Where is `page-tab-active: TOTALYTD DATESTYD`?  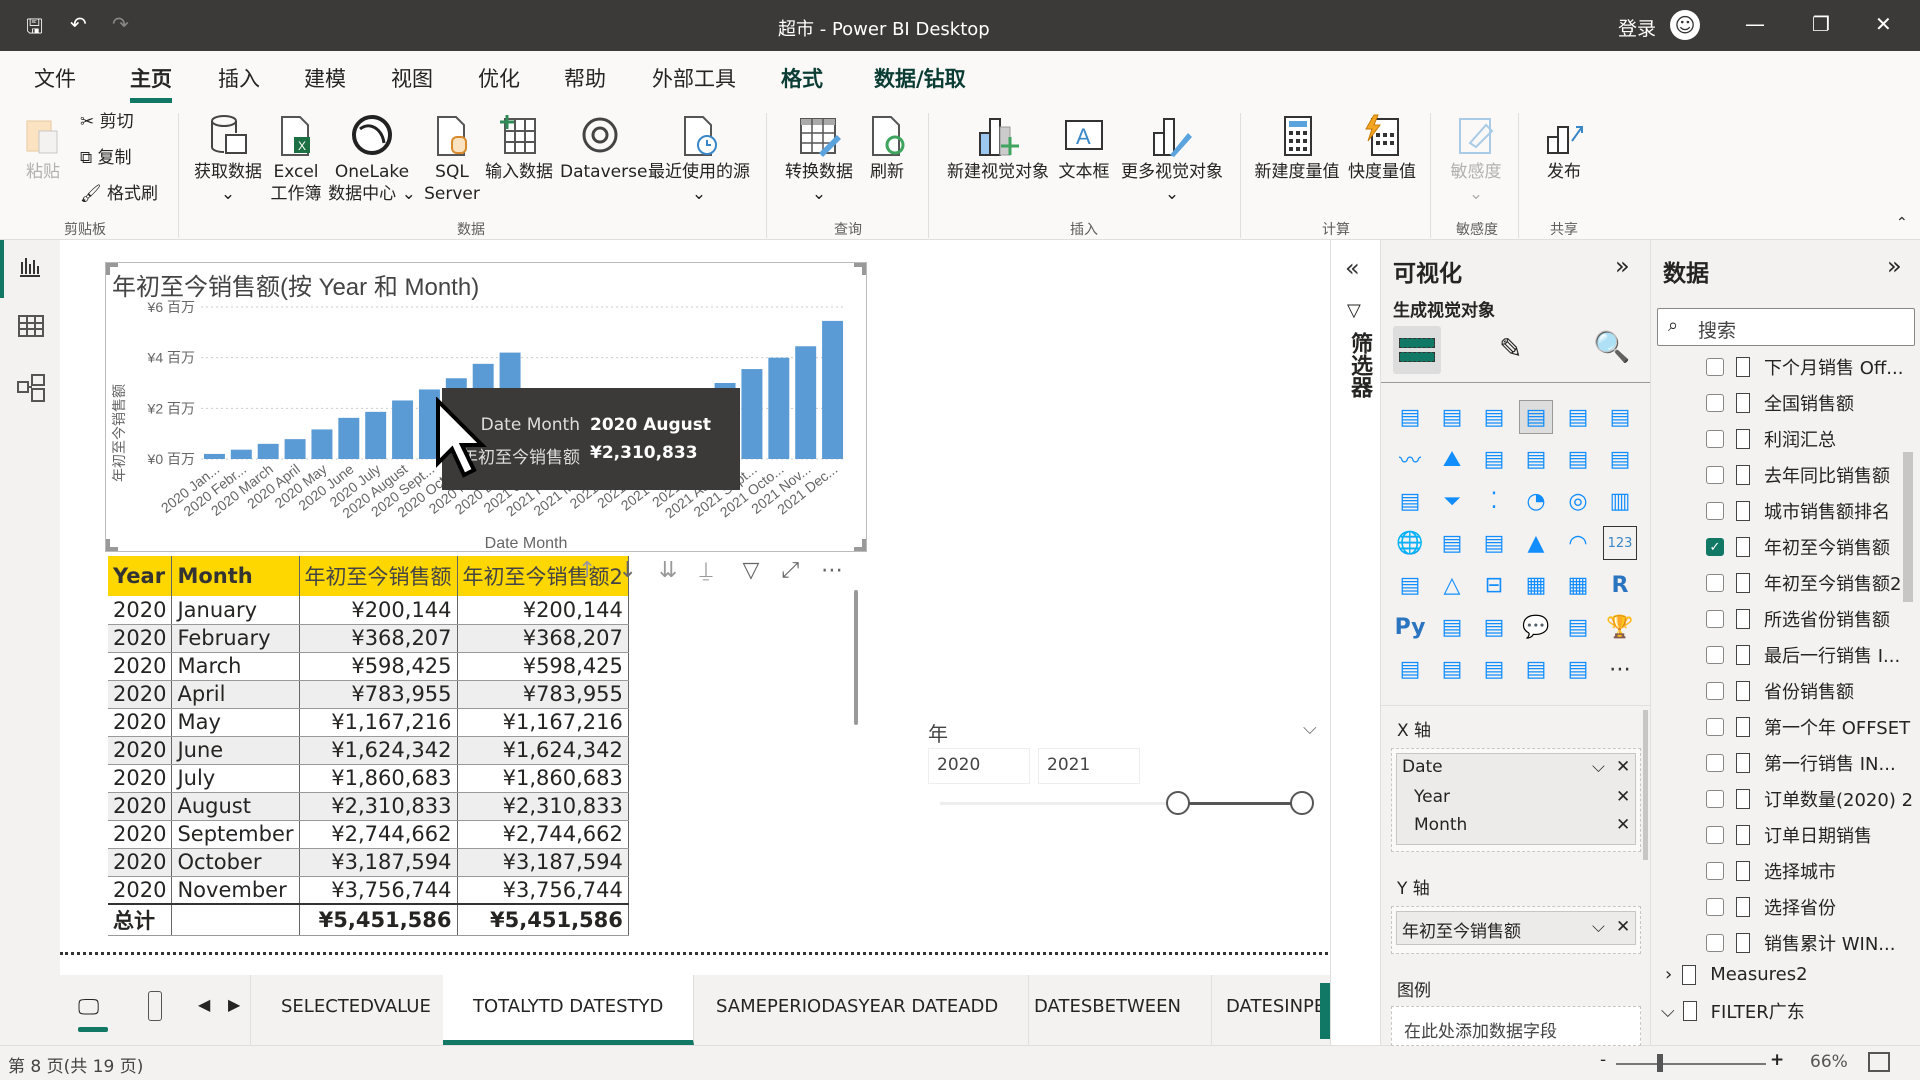 page-tab-active: TOTALYTD DATESTYD is located at coordinates (569, 1010).